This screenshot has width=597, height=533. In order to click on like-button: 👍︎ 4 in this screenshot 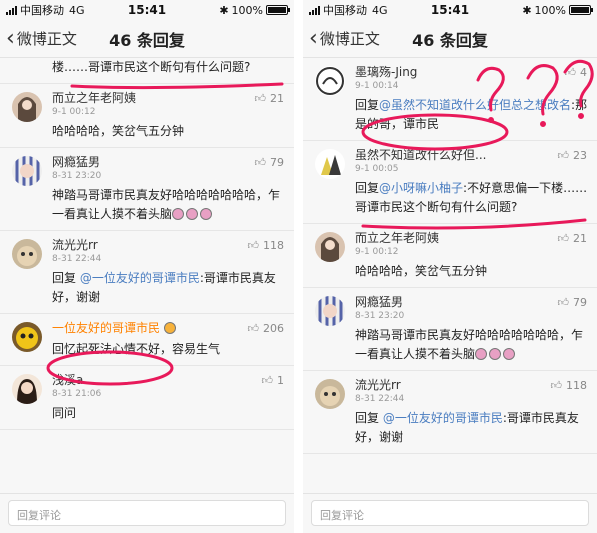, I will do `click(576, 72)`.